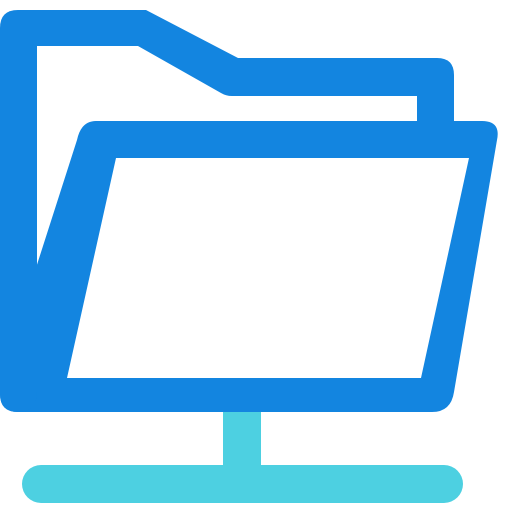 Image resolution: width=512 pixels, height=512 pixels. What do you see at coordinates (18, 211) in the screenshot?
I see `folder-left-edge` at bounding box center [18, 211].